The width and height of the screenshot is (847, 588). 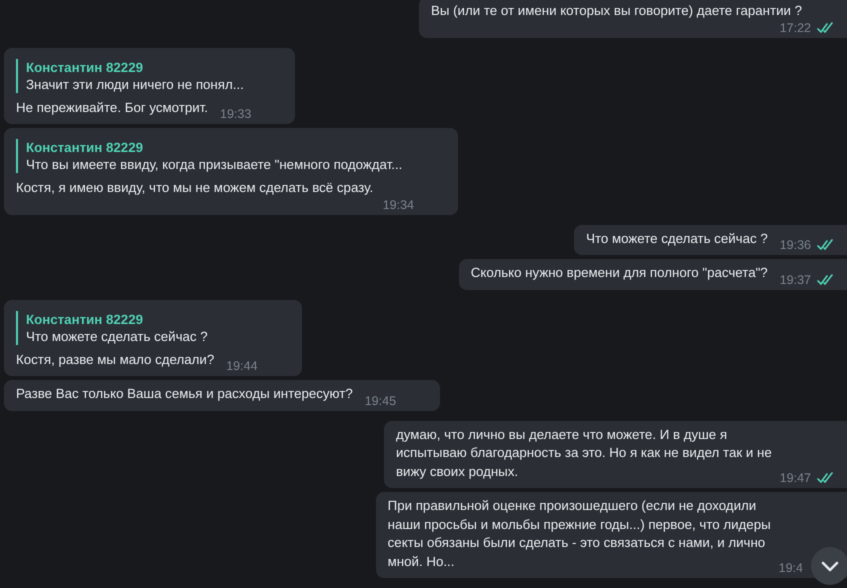 What do you see at coordinates (677, 239) in the screenshot?
I see `message-text: Что можете сделать сейчас ?` at bounding box center [677, 239].